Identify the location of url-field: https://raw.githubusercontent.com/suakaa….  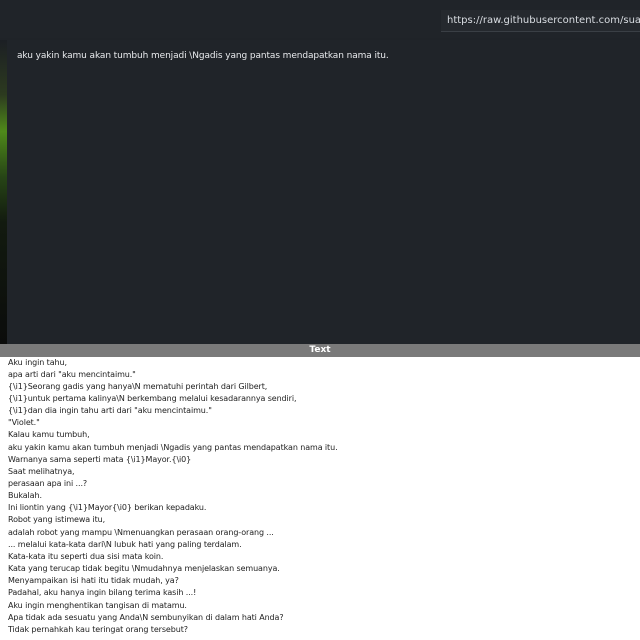
(540, 21).